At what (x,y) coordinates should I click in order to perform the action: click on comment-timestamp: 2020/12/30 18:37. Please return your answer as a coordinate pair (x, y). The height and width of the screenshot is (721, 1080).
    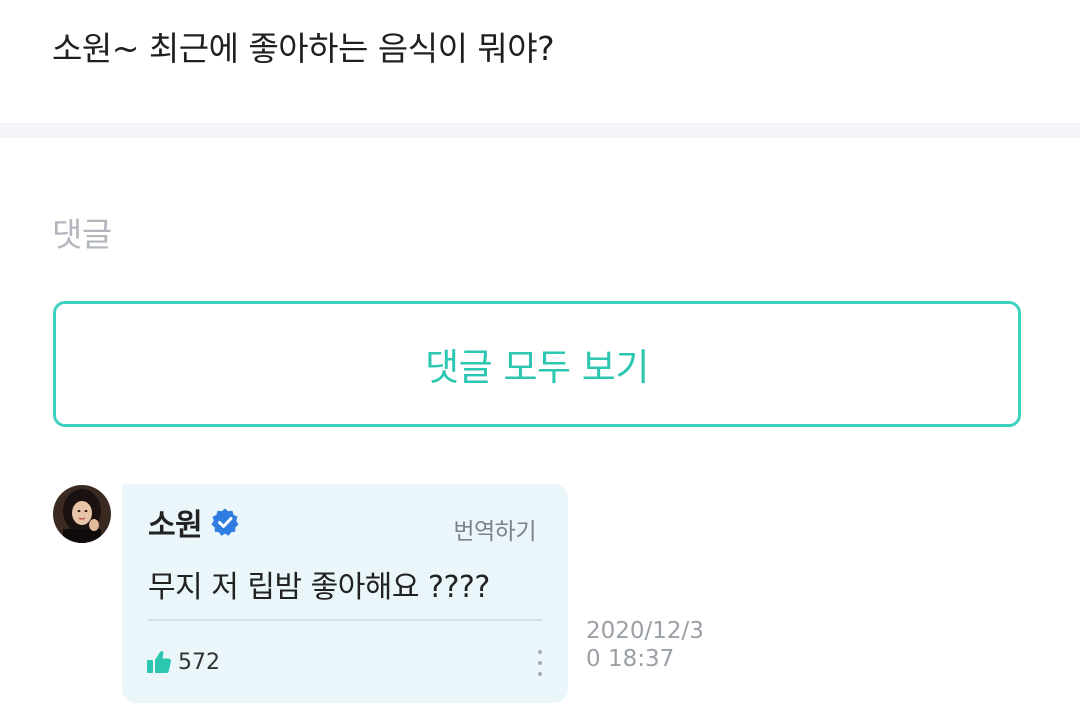
    Looking at the image, I should click on (645, 645).